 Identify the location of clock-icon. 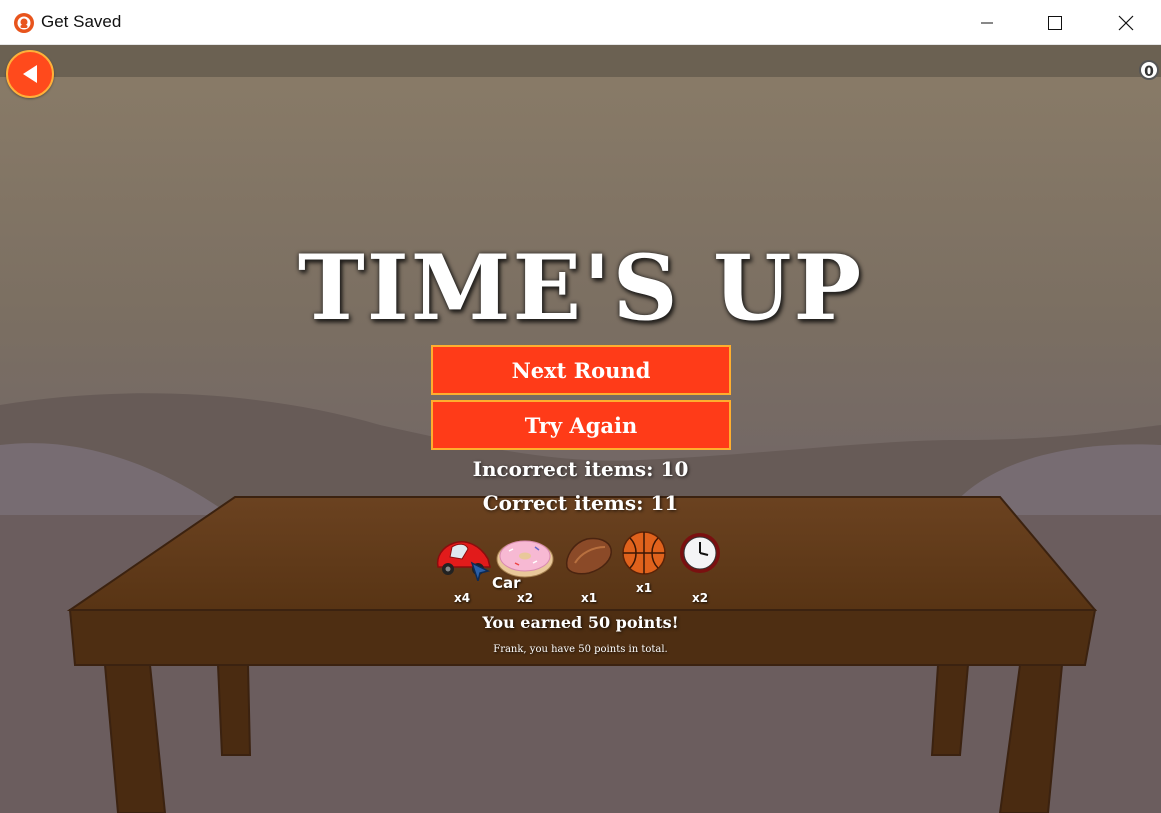
(700, 553).